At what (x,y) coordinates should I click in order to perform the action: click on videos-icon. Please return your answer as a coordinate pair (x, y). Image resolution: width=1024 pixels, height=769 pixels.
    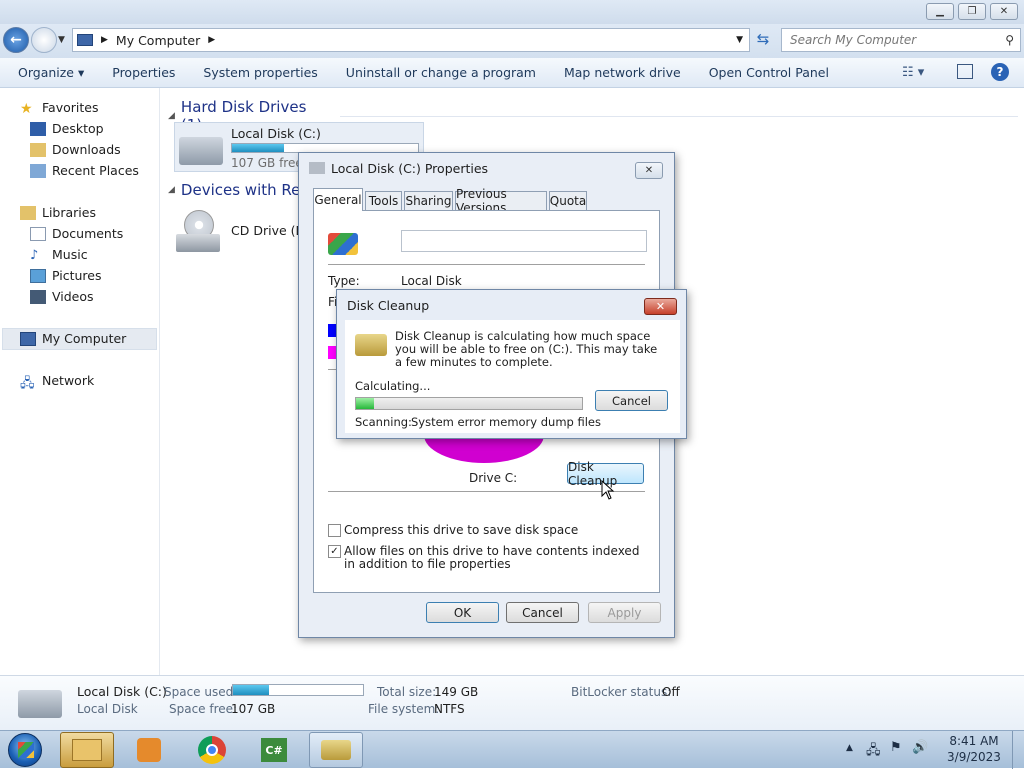
    Looking at the image, I should click on (38, 296).